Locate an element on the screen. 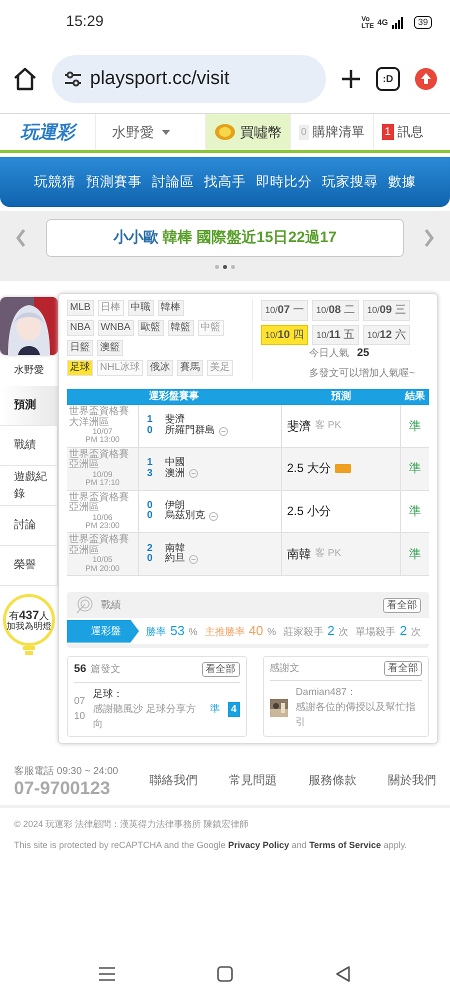  post-badge: 4 is located at coordinates (234, 709).